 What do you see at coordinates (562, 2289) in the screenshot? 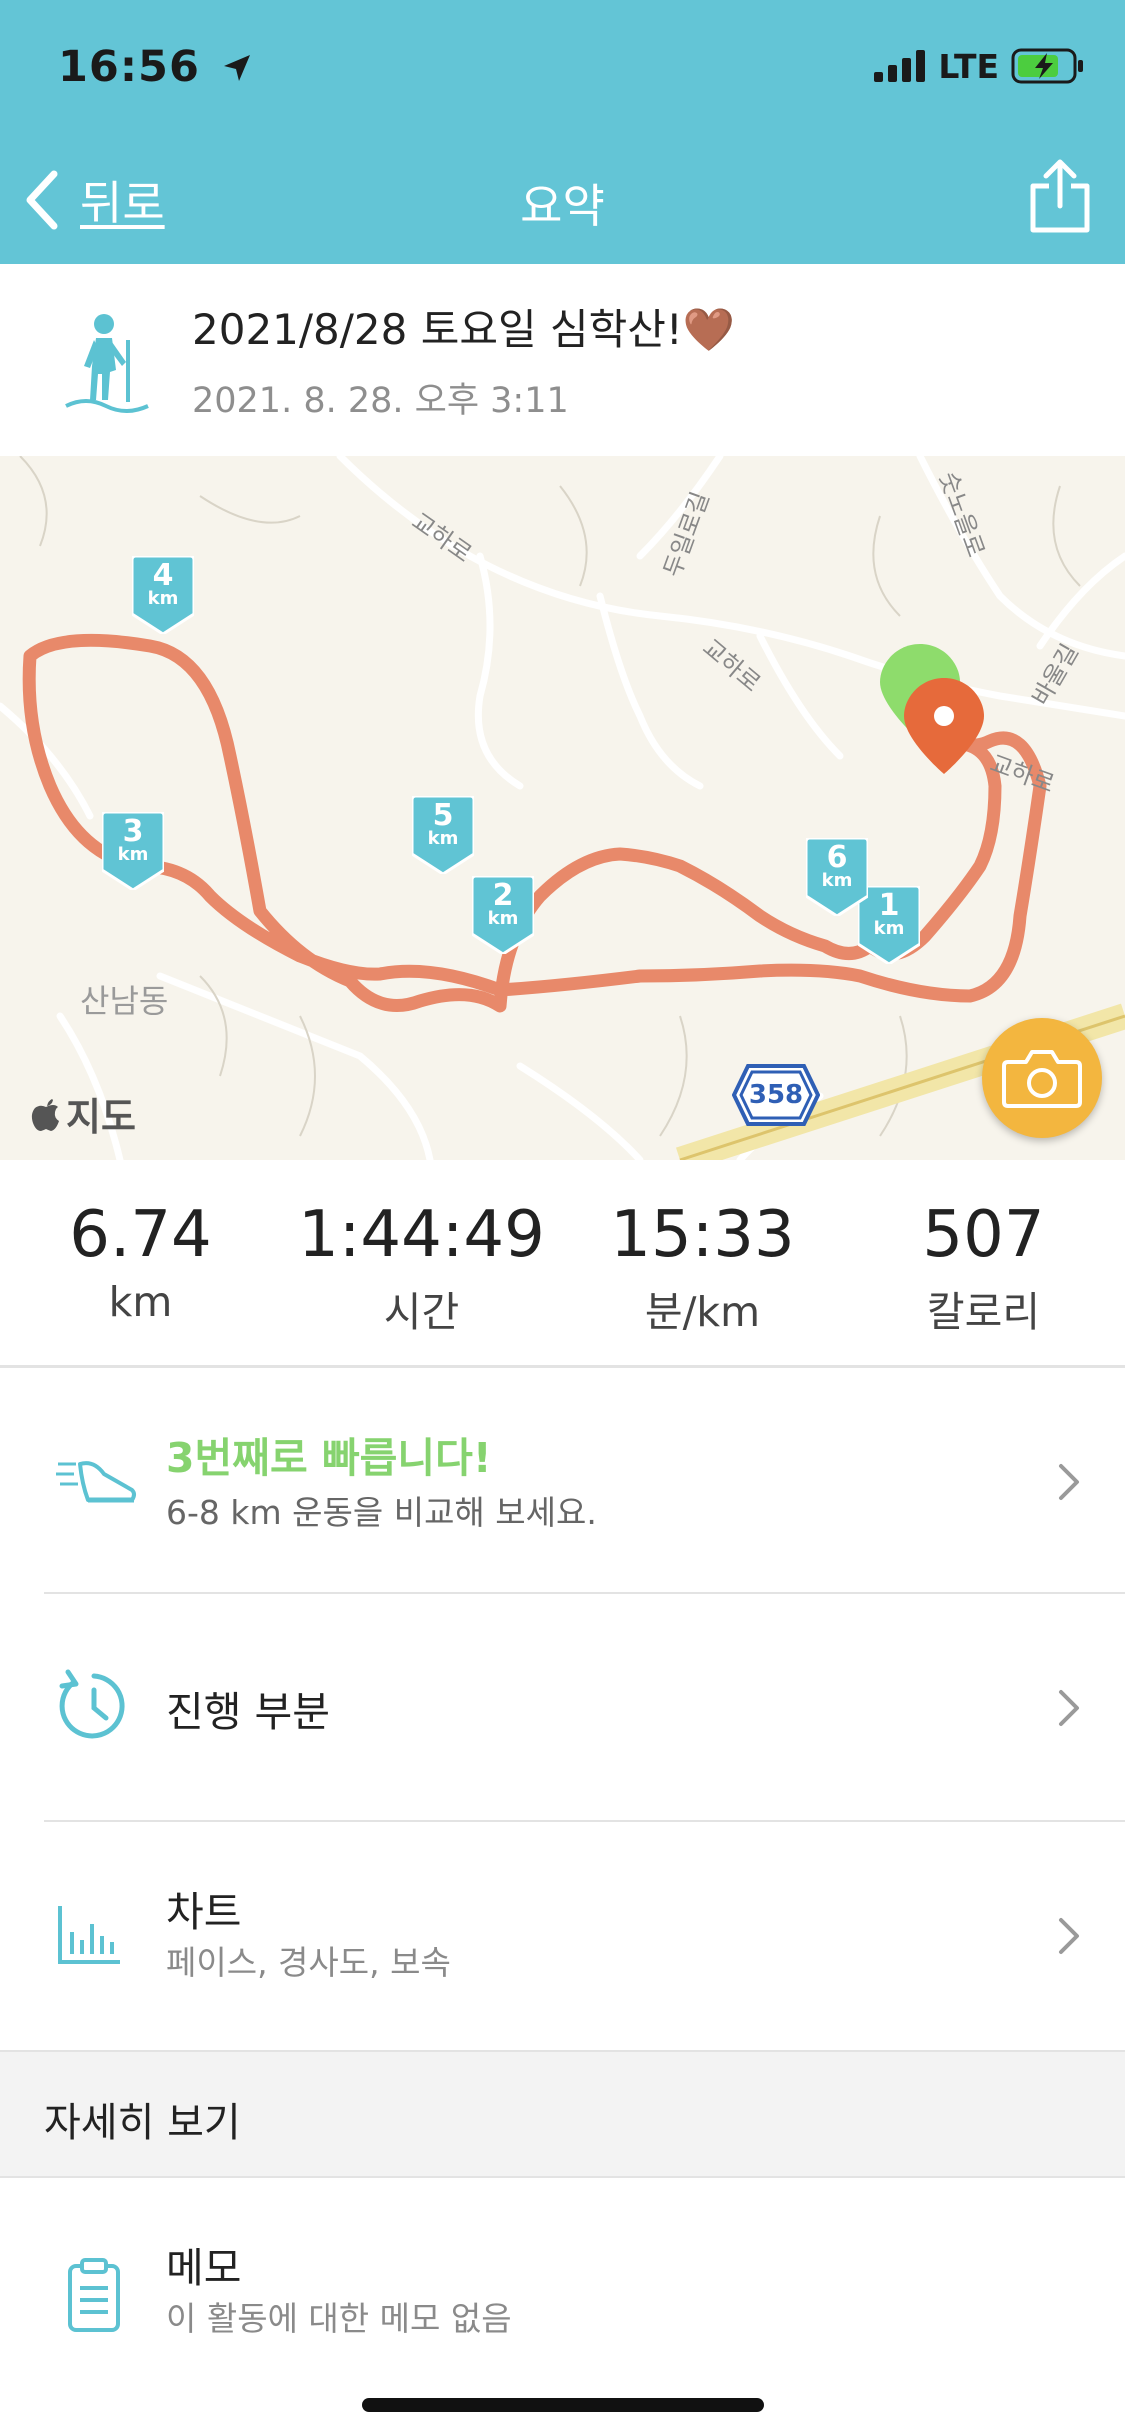
I see `memo-row: 메모 이 활동에 대한 메모 없음` at bounding box center [562, 2289].